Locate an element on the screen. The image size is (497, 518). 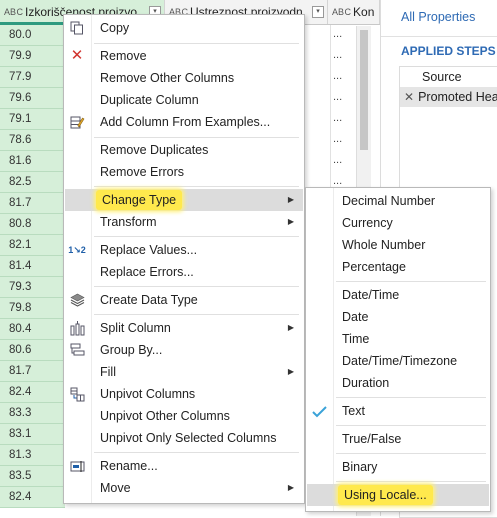
type-time: Time is located at coordinates (398, 339).